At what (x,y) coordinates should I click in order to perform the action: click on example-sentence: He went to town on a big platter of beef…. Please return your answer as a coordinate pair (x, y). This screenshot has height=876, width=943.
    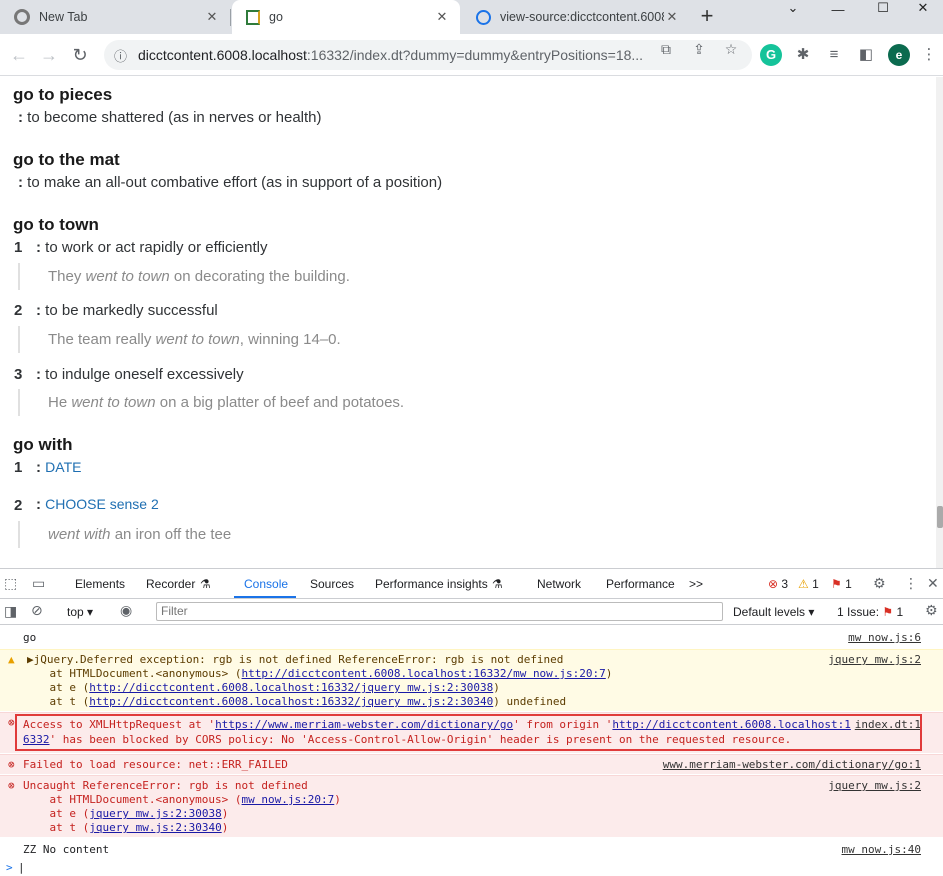
    Looking at the image, I should click on (211, 402).